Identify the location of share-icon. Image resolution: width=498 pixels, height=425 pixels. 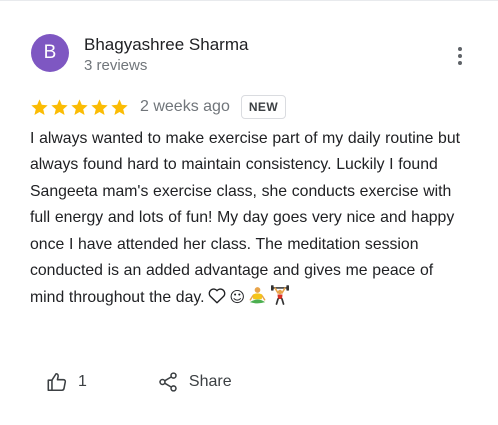
(168, 382).